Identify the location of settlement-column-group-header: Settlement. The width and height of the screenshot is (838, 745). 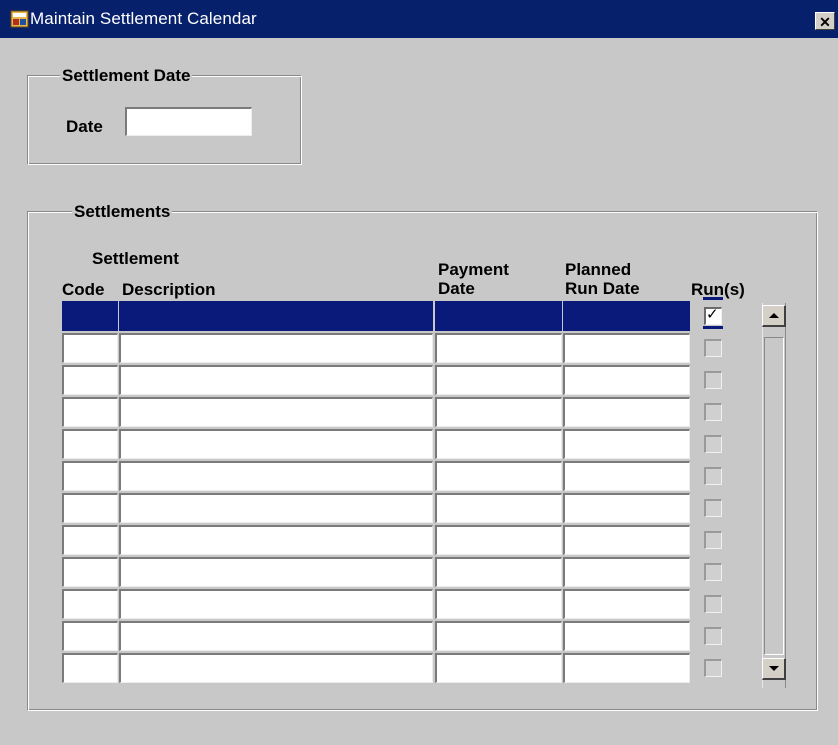
(135, 258).